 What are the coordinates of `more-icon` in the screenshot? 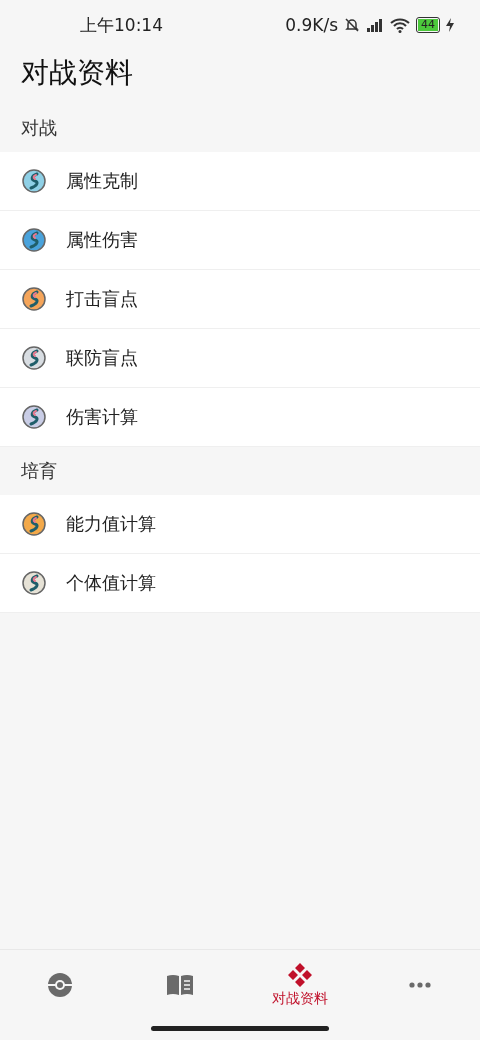 It's located at (420, 985).